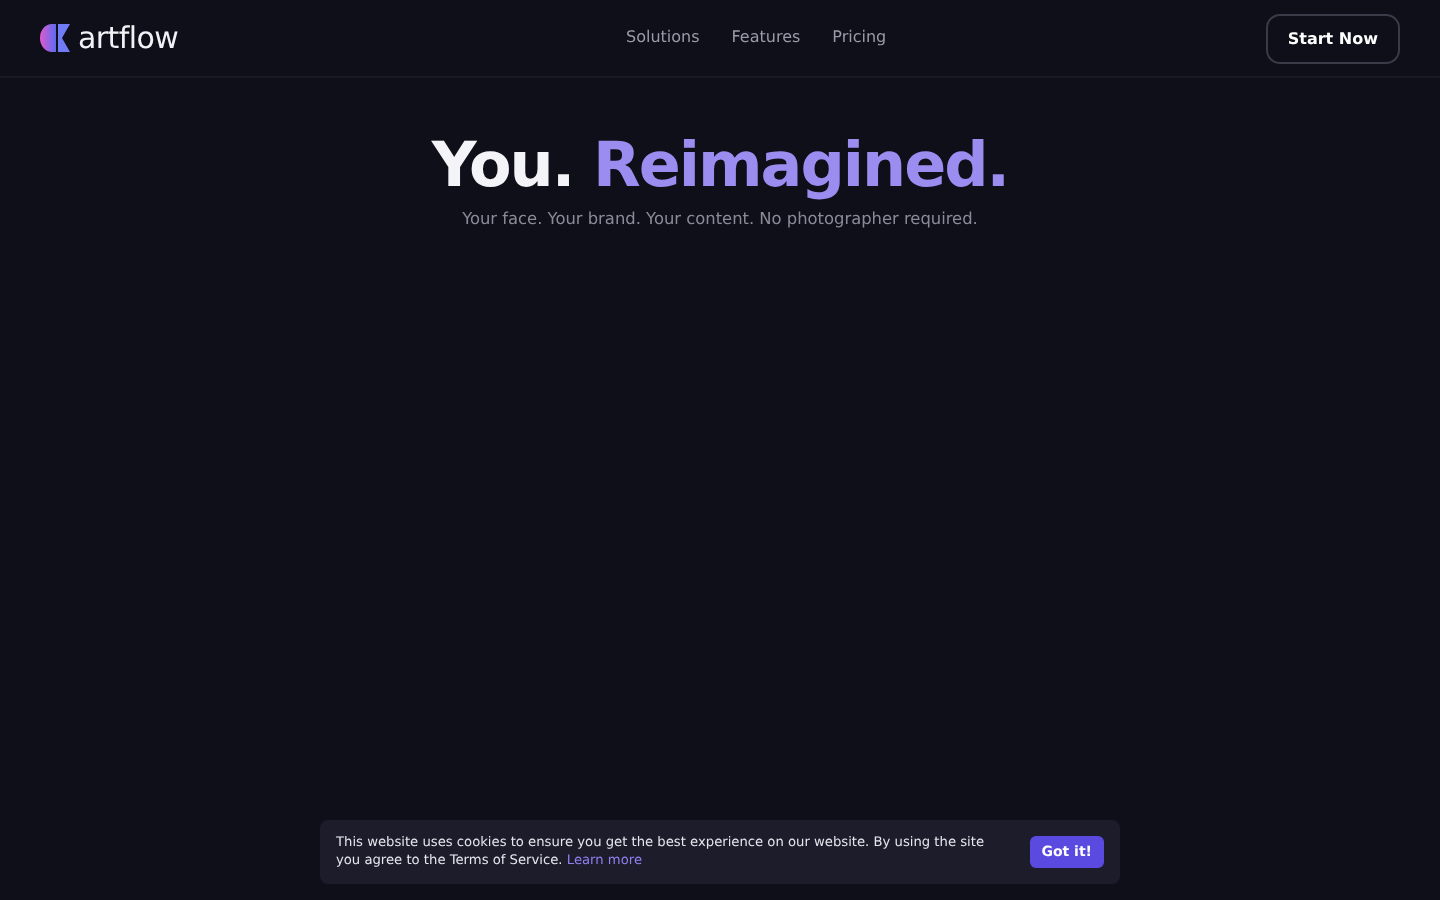 The height and width of the screenshot is (900, 1440). I want to click on logo-text: artflow, so click(128, 38).